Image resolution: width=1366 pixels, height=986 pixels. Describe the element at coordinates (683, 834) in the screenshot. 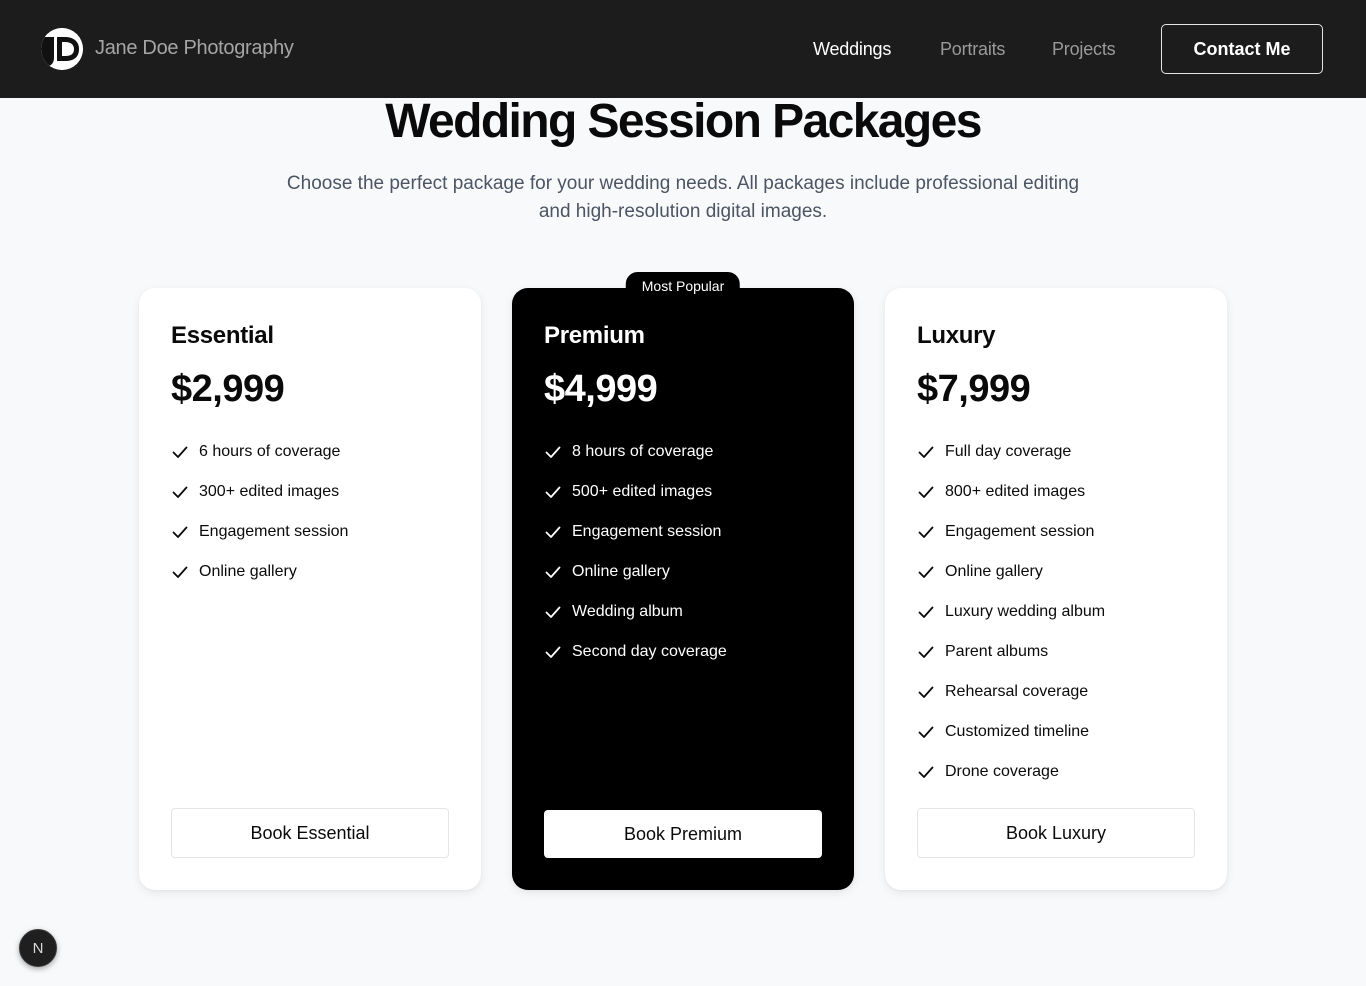

I see `book-premium-button: Book Premium` at that location.